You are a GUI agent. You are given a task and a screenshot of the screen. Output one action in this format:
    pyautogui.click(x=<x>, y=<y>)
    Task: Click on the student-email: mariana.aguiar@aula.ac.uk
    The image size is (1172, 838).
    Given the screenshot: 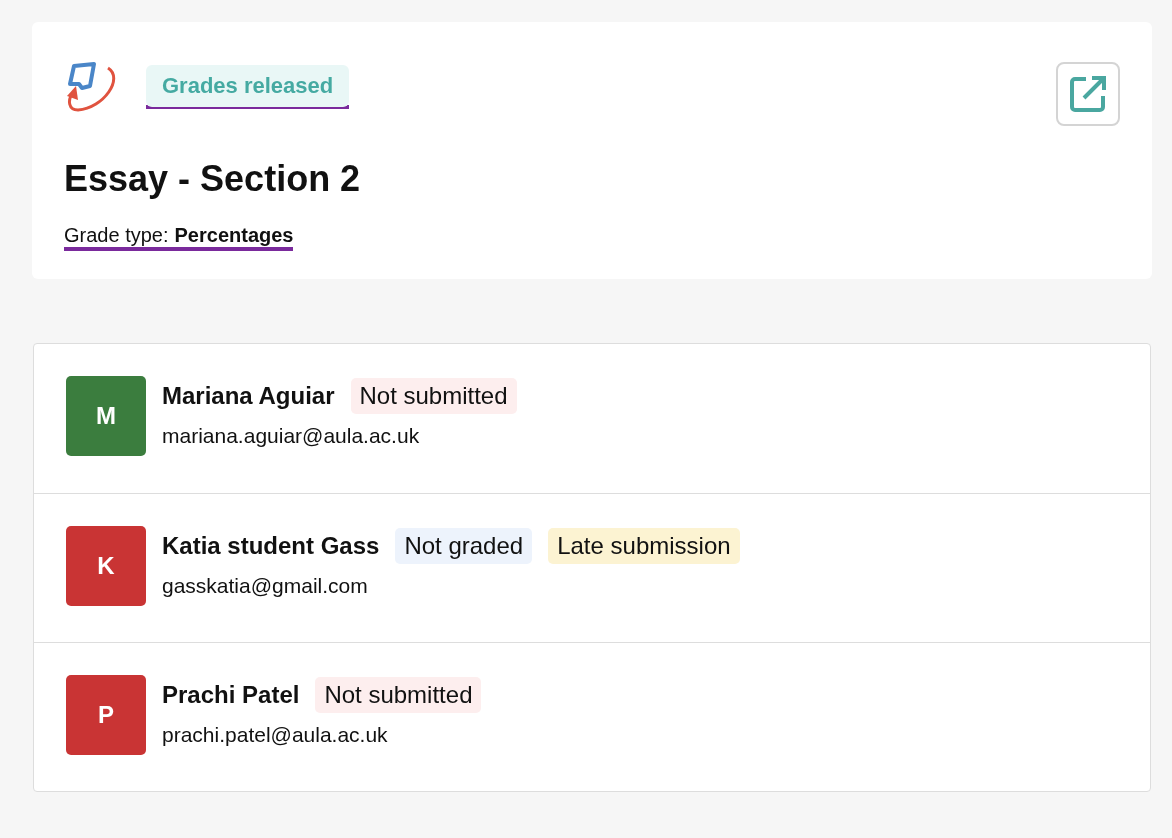 What is the action you would take?
    pyautogui.click(x=291, y=436)
    